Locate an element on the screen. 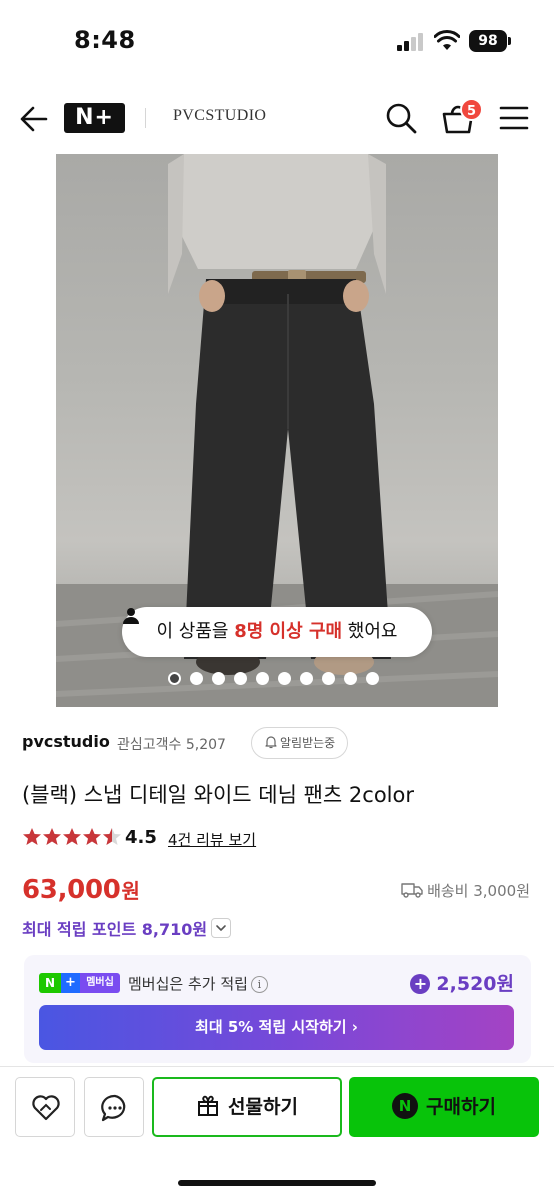  badge-plus: + is located at coordinates (70, 983).